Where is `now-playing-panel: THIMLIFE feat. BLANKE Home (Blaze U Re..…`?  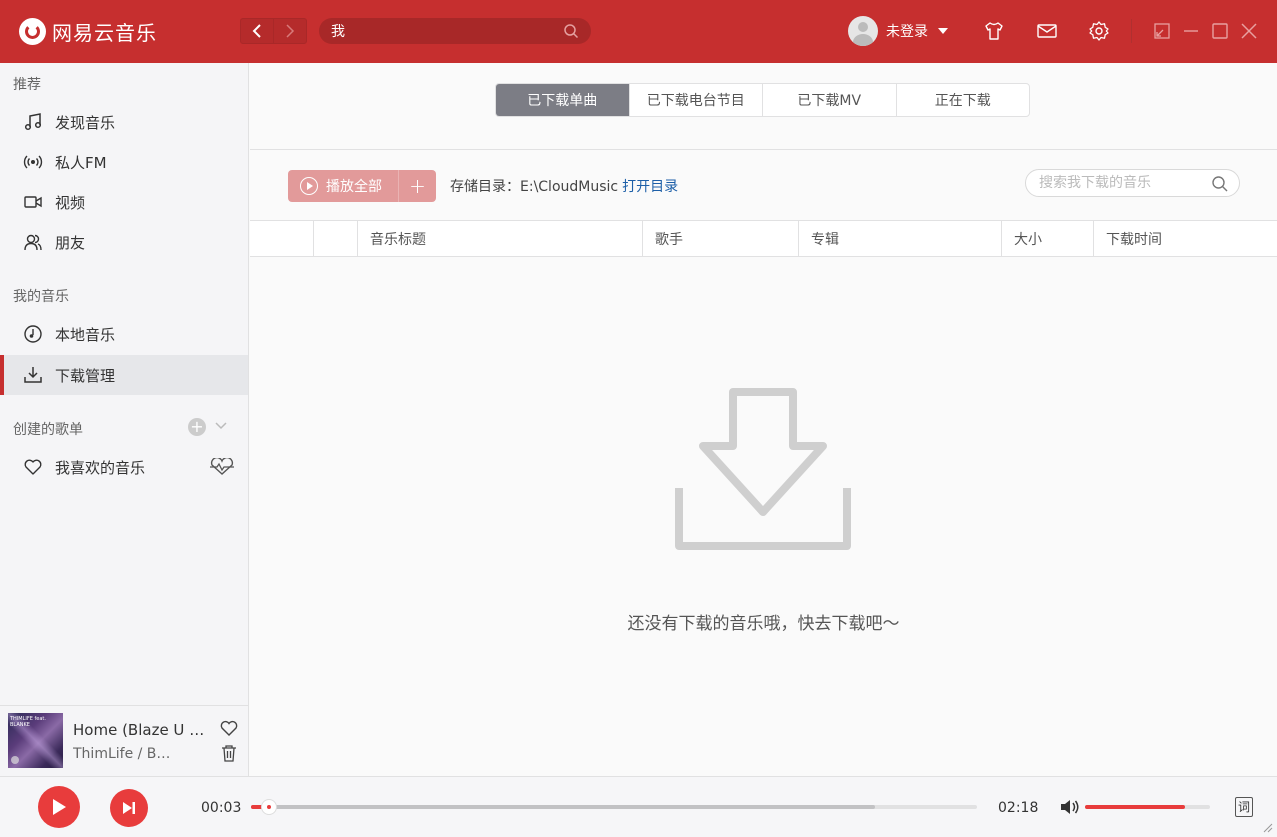 now-playing-panel: THIMLIFE feat. BLANKE Home (Blaze U Re..… is located at coordinates (124, 740).